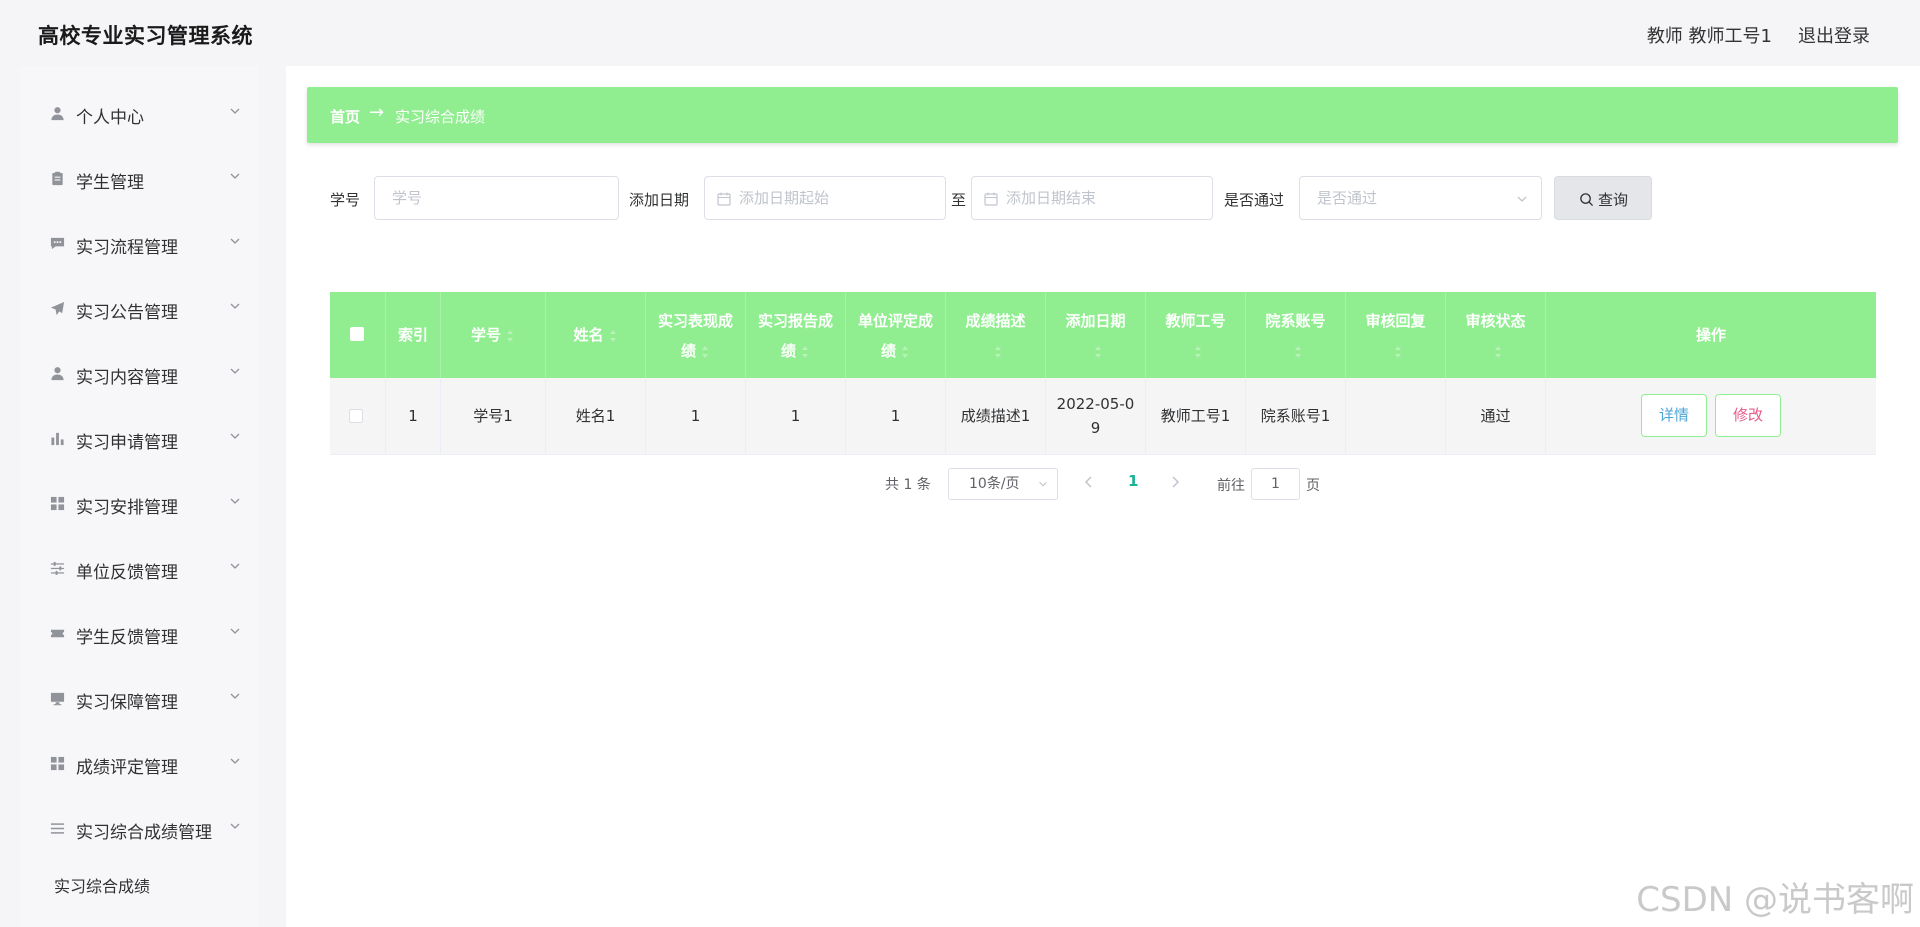  Describe the element at coordinates (110, 118) in the screenshot. I see `sidebar-item-label: 个人中心` at that location.